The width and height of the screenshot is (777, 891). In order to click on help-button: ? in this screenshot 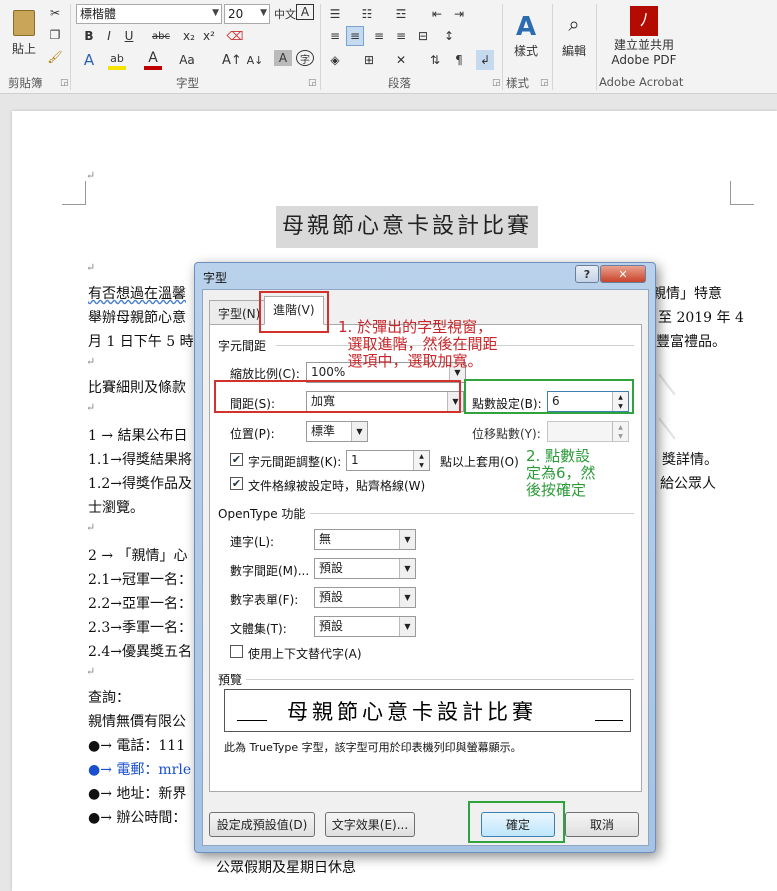, I will do `click(587, 274)`.